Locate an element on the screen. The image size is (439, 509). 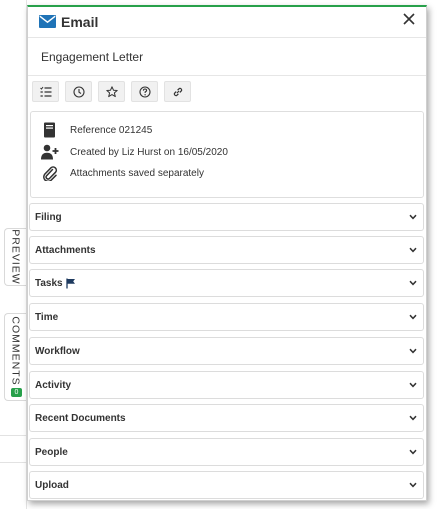
history-button is located at coordinates (78, 91).